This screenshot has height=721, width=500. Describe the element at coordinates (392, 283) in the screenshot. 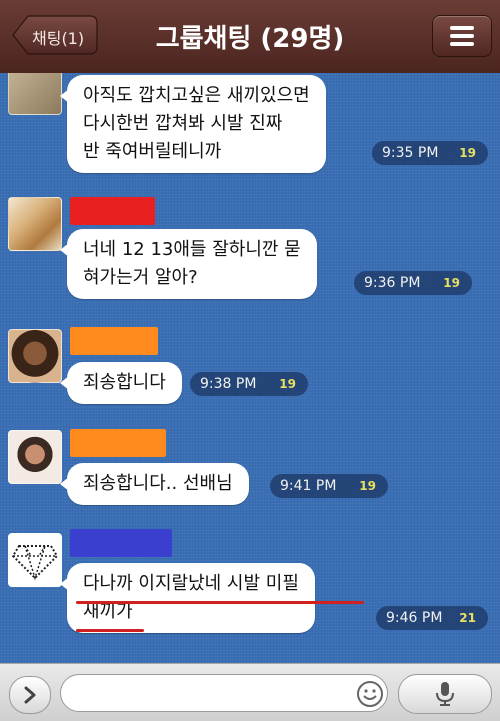

I see `message-time: 9:36 PM` at that location.